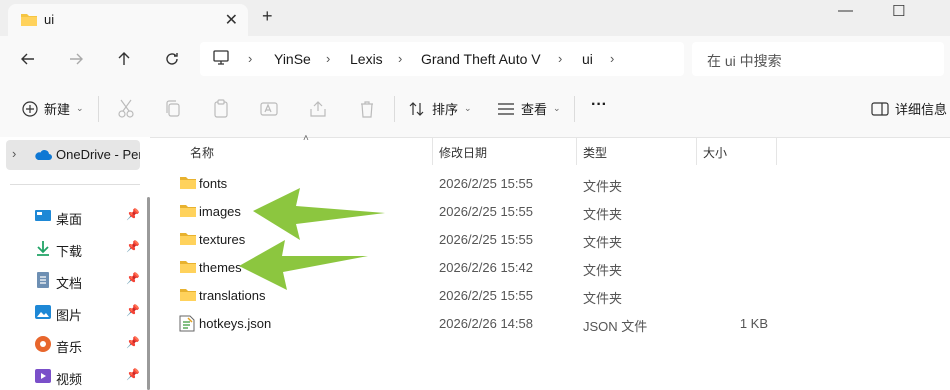  Describe the element at coordinates (550, 211) in the screenshot. I see `file-row: images 2026/2/25 15:55 文件夹` at that location.